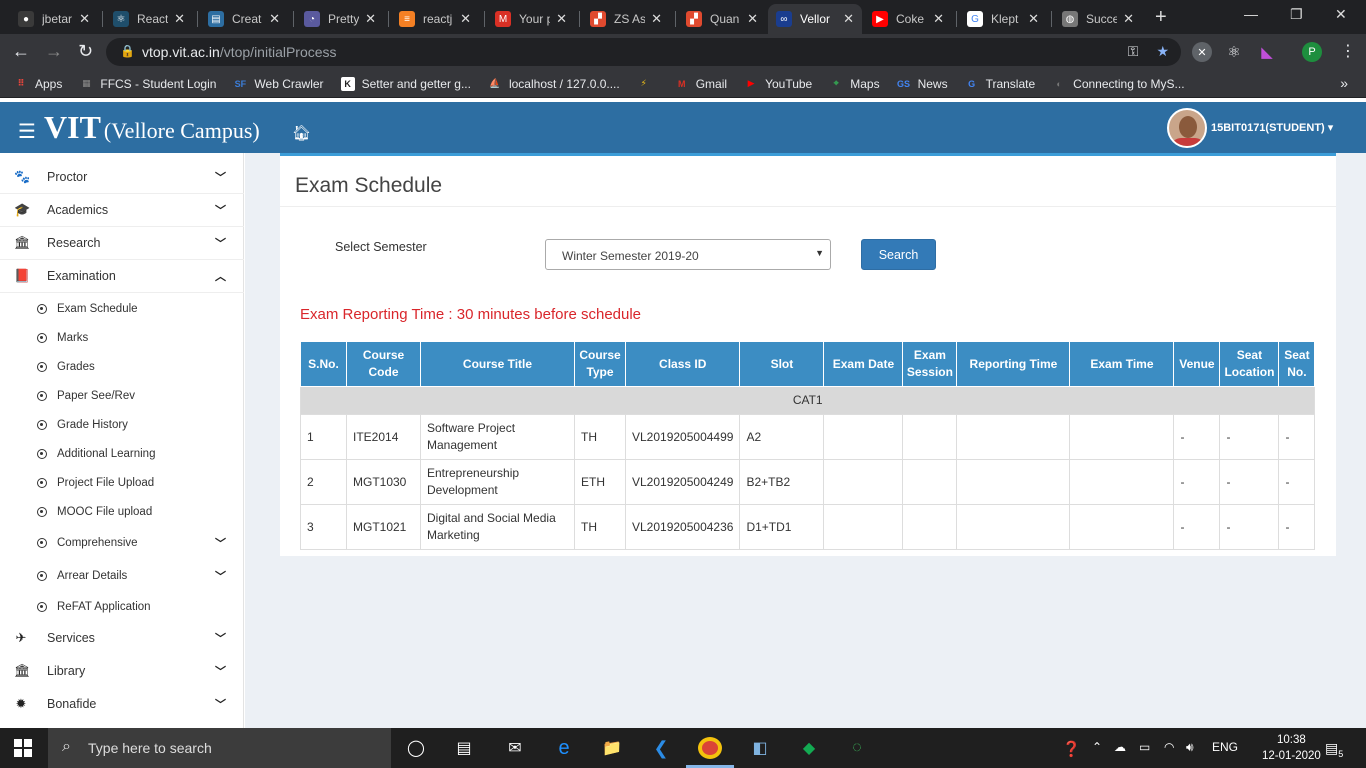 This screenshot has width=1366, height=768. I want to click on sidebar-subitem-grades: Grades, so click(122, 366).